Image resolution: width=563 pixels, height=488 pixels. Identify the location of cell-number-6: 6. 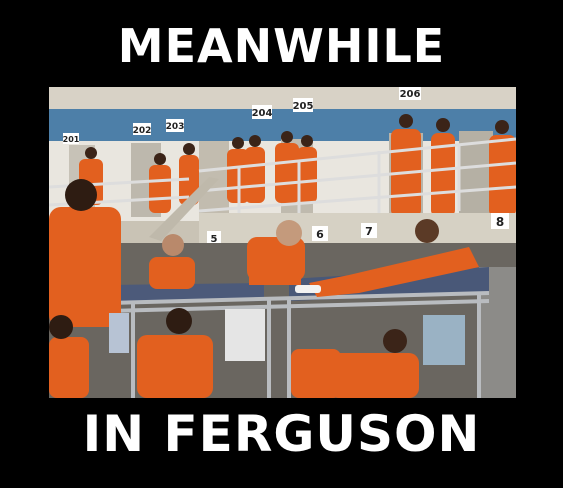
(320, 234).